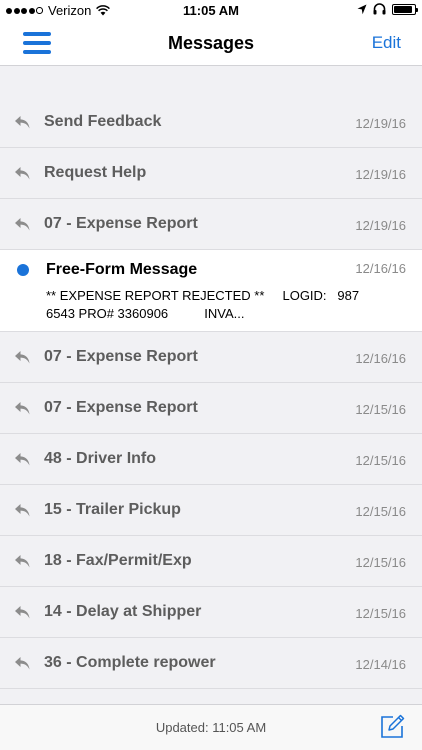 The image size is (422, 750). What do you see at coordinates (362, 9) in the screenshot?
I see `location-arrow-icon` at bounding box center [362, 9].